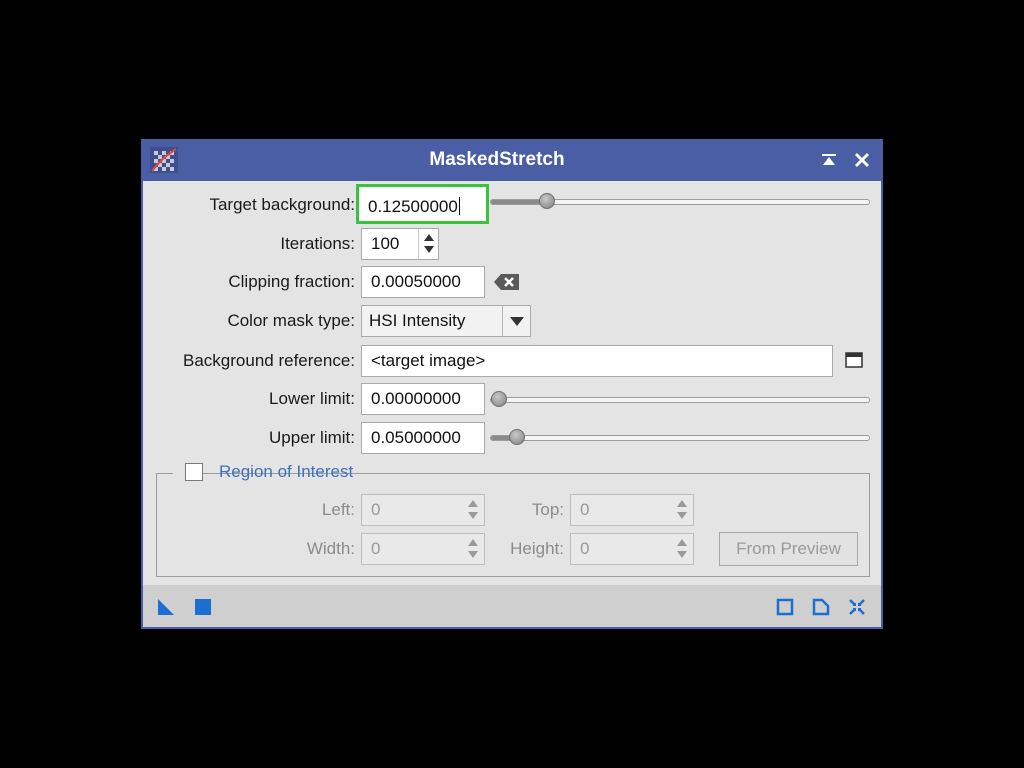 Image resolution: width=1024 pixels, height=768 pixels. What do you see at coordinates (497, 159) in the screenshot?
I see `window-title: MaskedStretch` at bounding box center [497, 159].